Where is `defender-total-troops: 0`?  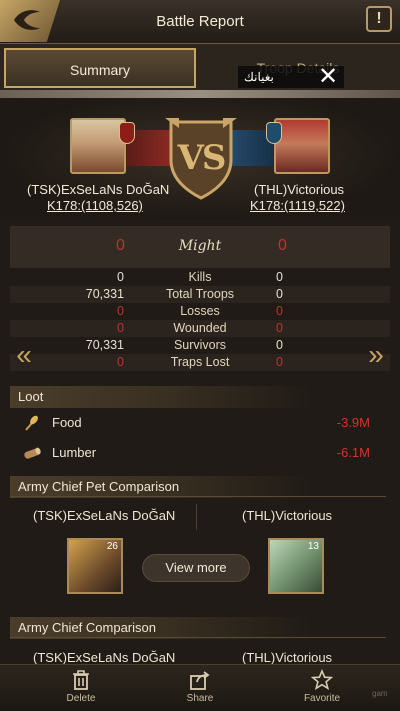
defender-total-troops: 0 is located at coordinates (279, 294).